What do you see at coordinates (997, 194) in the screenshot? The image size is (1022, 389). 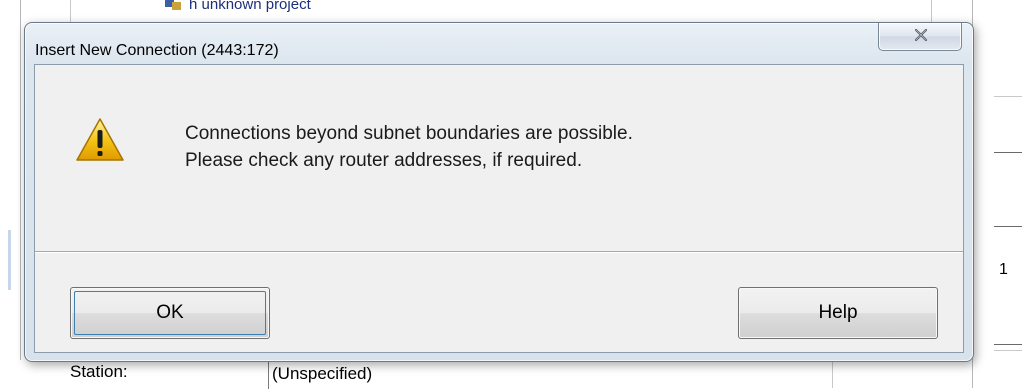 I see `right-panel` at bounding box center [997, 194].